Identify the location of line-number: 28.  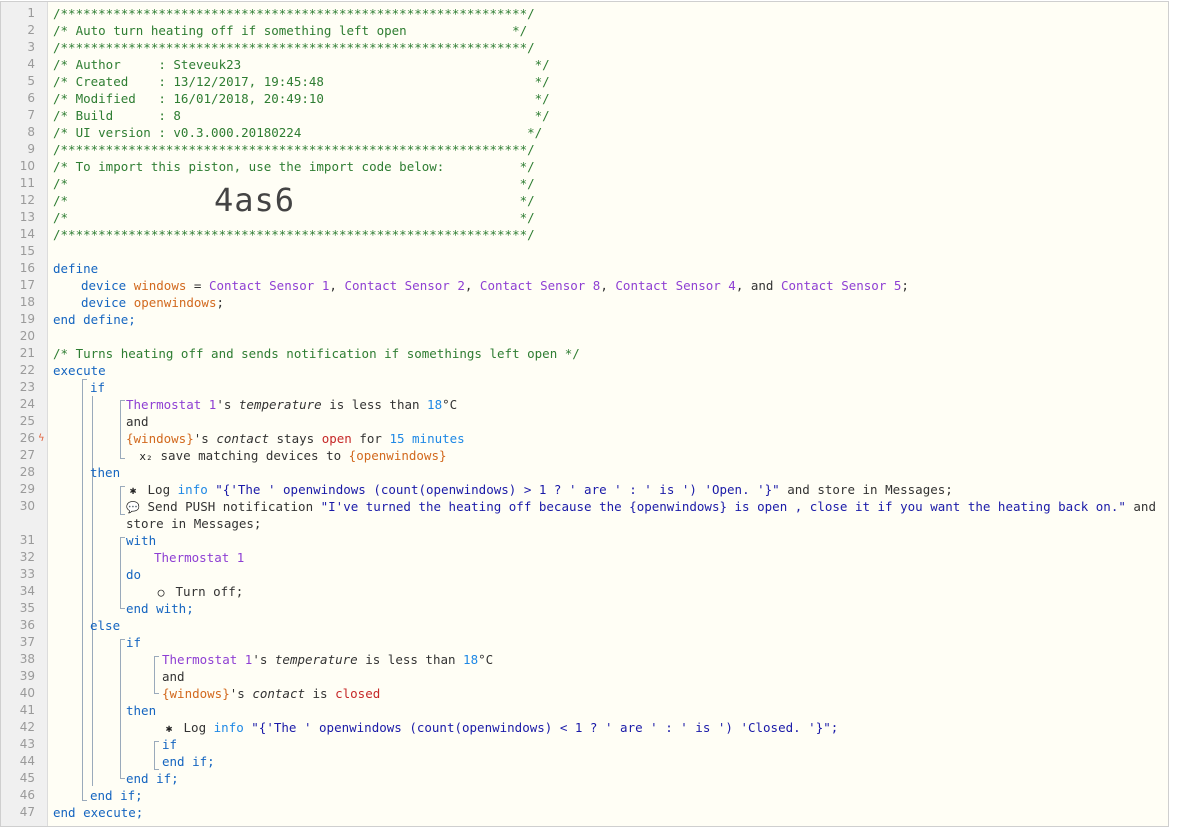
(27, 472).